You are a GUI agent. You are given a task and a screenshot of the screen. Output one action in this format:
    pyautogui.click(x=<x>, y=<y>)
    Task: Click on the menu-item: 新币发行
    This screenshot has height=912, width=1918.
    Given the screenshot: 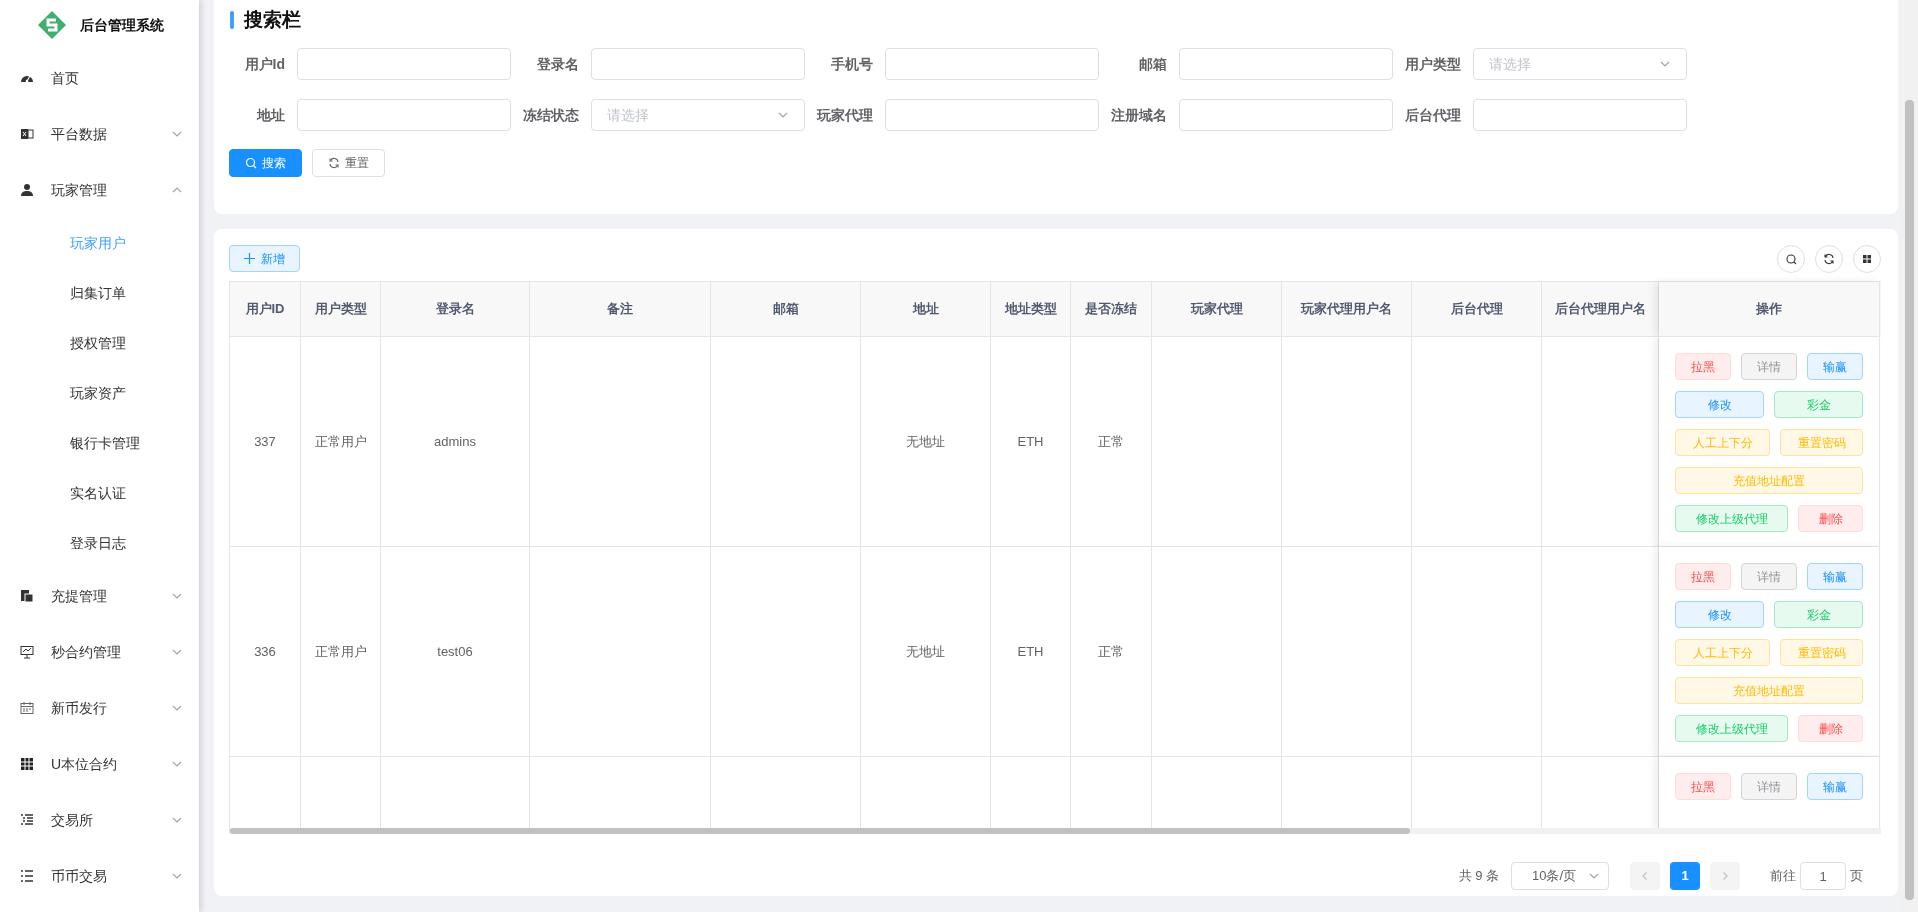 What is the action you would take?
    pyautogui.click(x=99, y=708)
    